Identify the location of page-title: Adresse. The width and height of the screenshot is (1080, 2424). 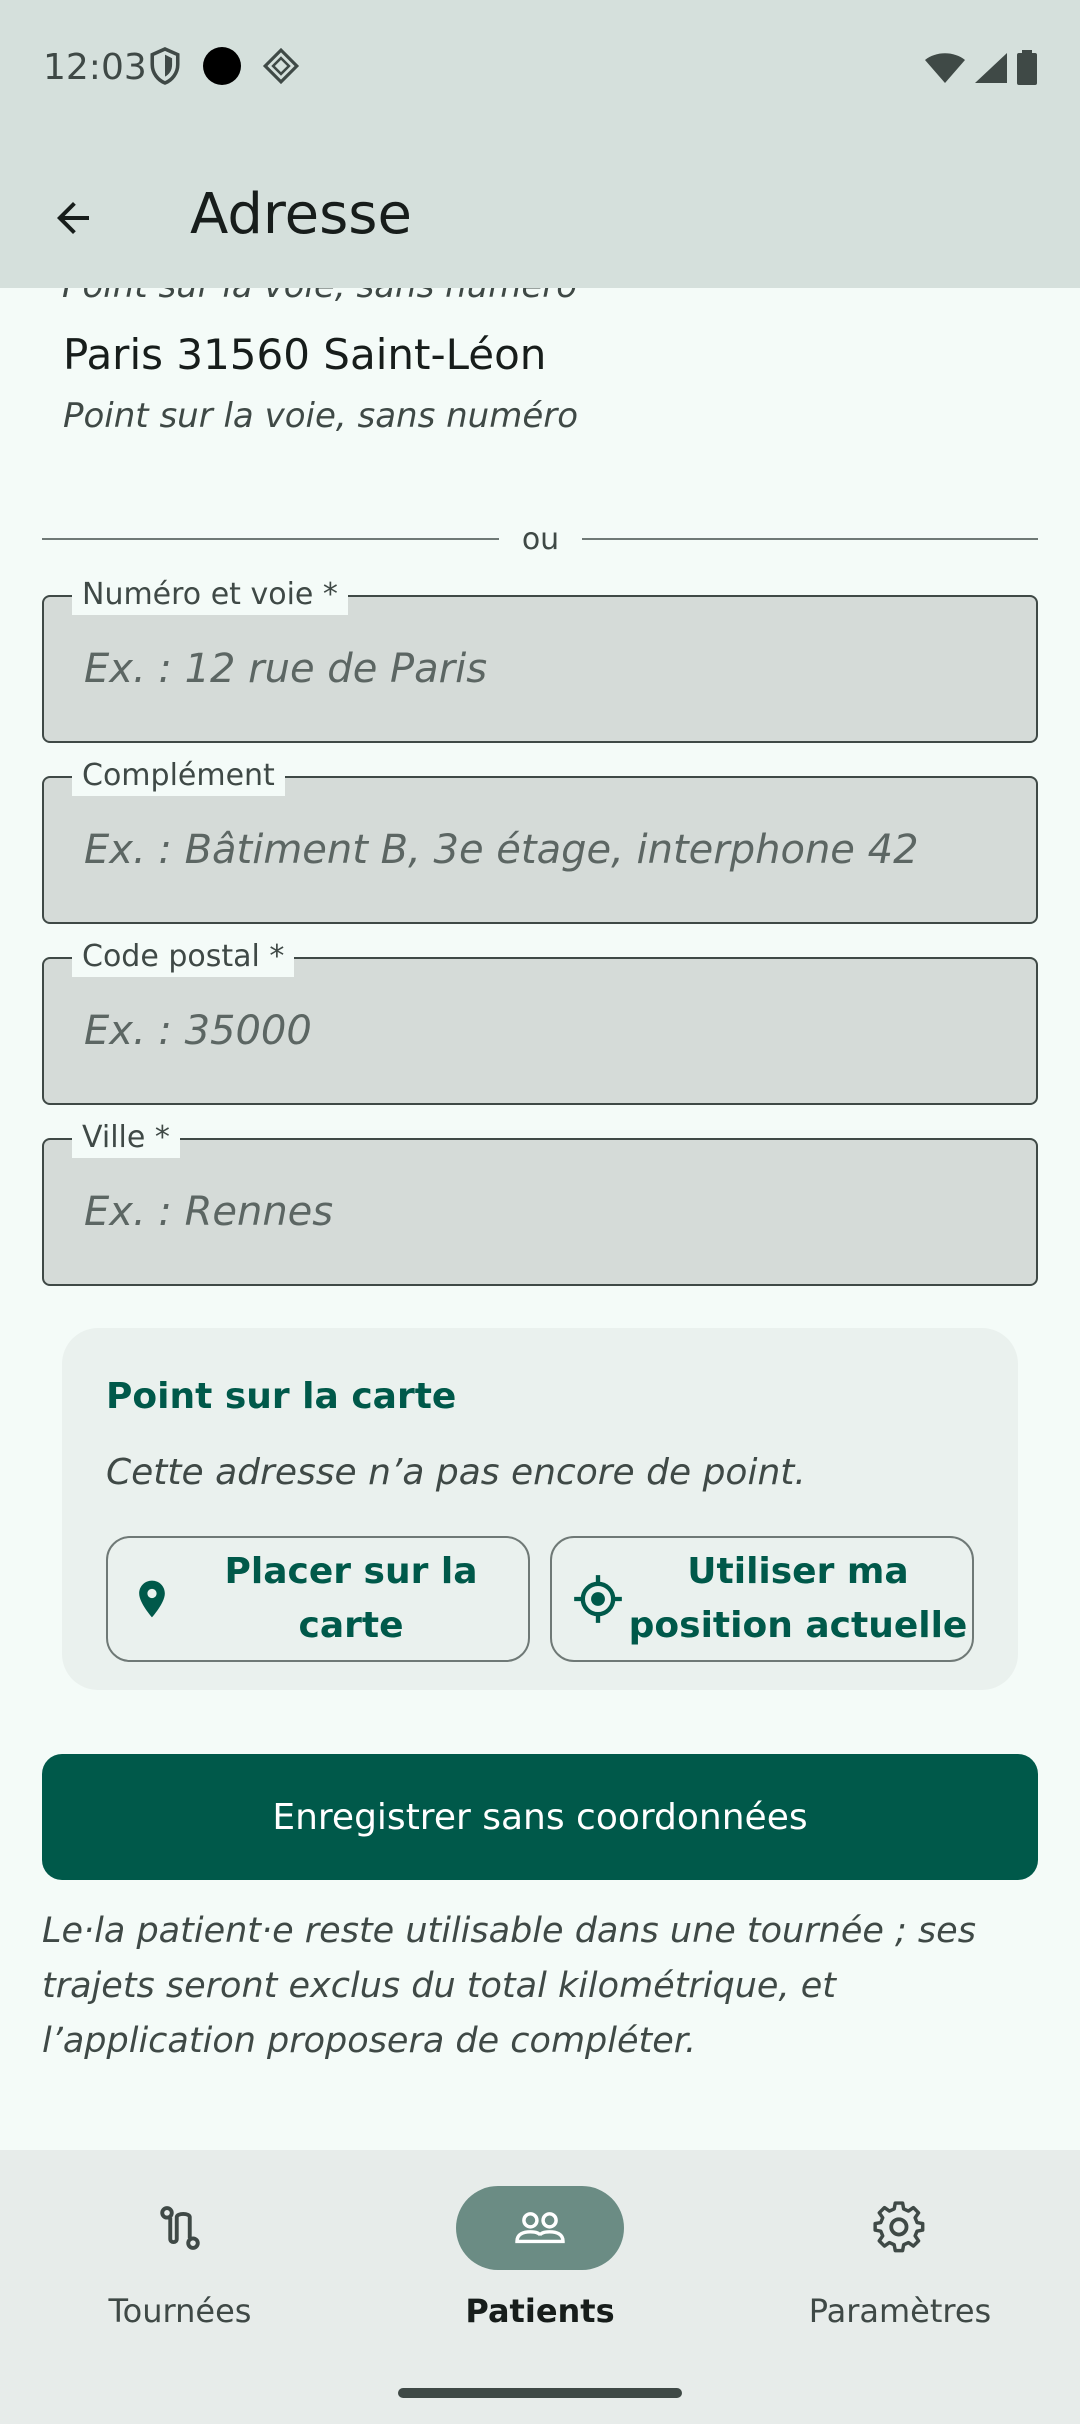
(301, 214).